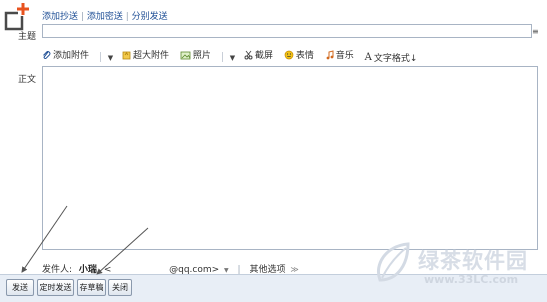  Describe the element at coordinates (473, 261) in the screenshot. I see `watermark-text: 绿茶软件园` at that location.